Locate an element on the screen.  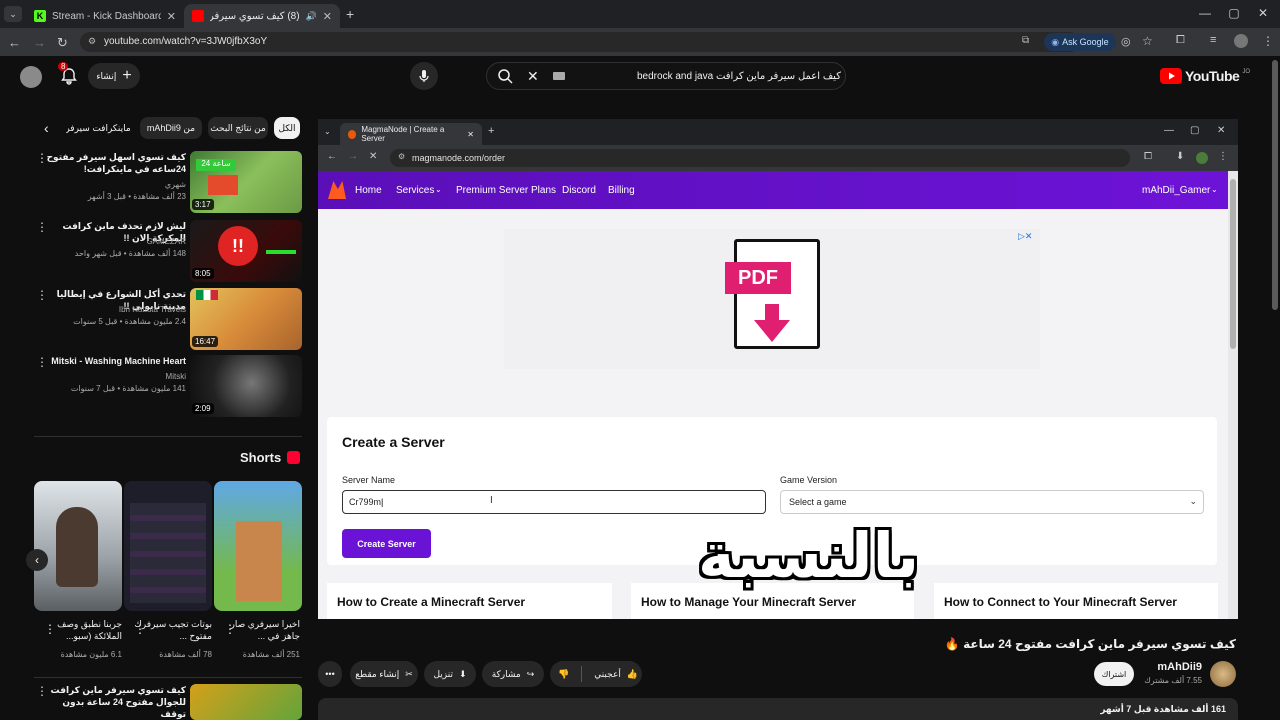
create-button: إنشاء + is located at coordinates (114, 76).